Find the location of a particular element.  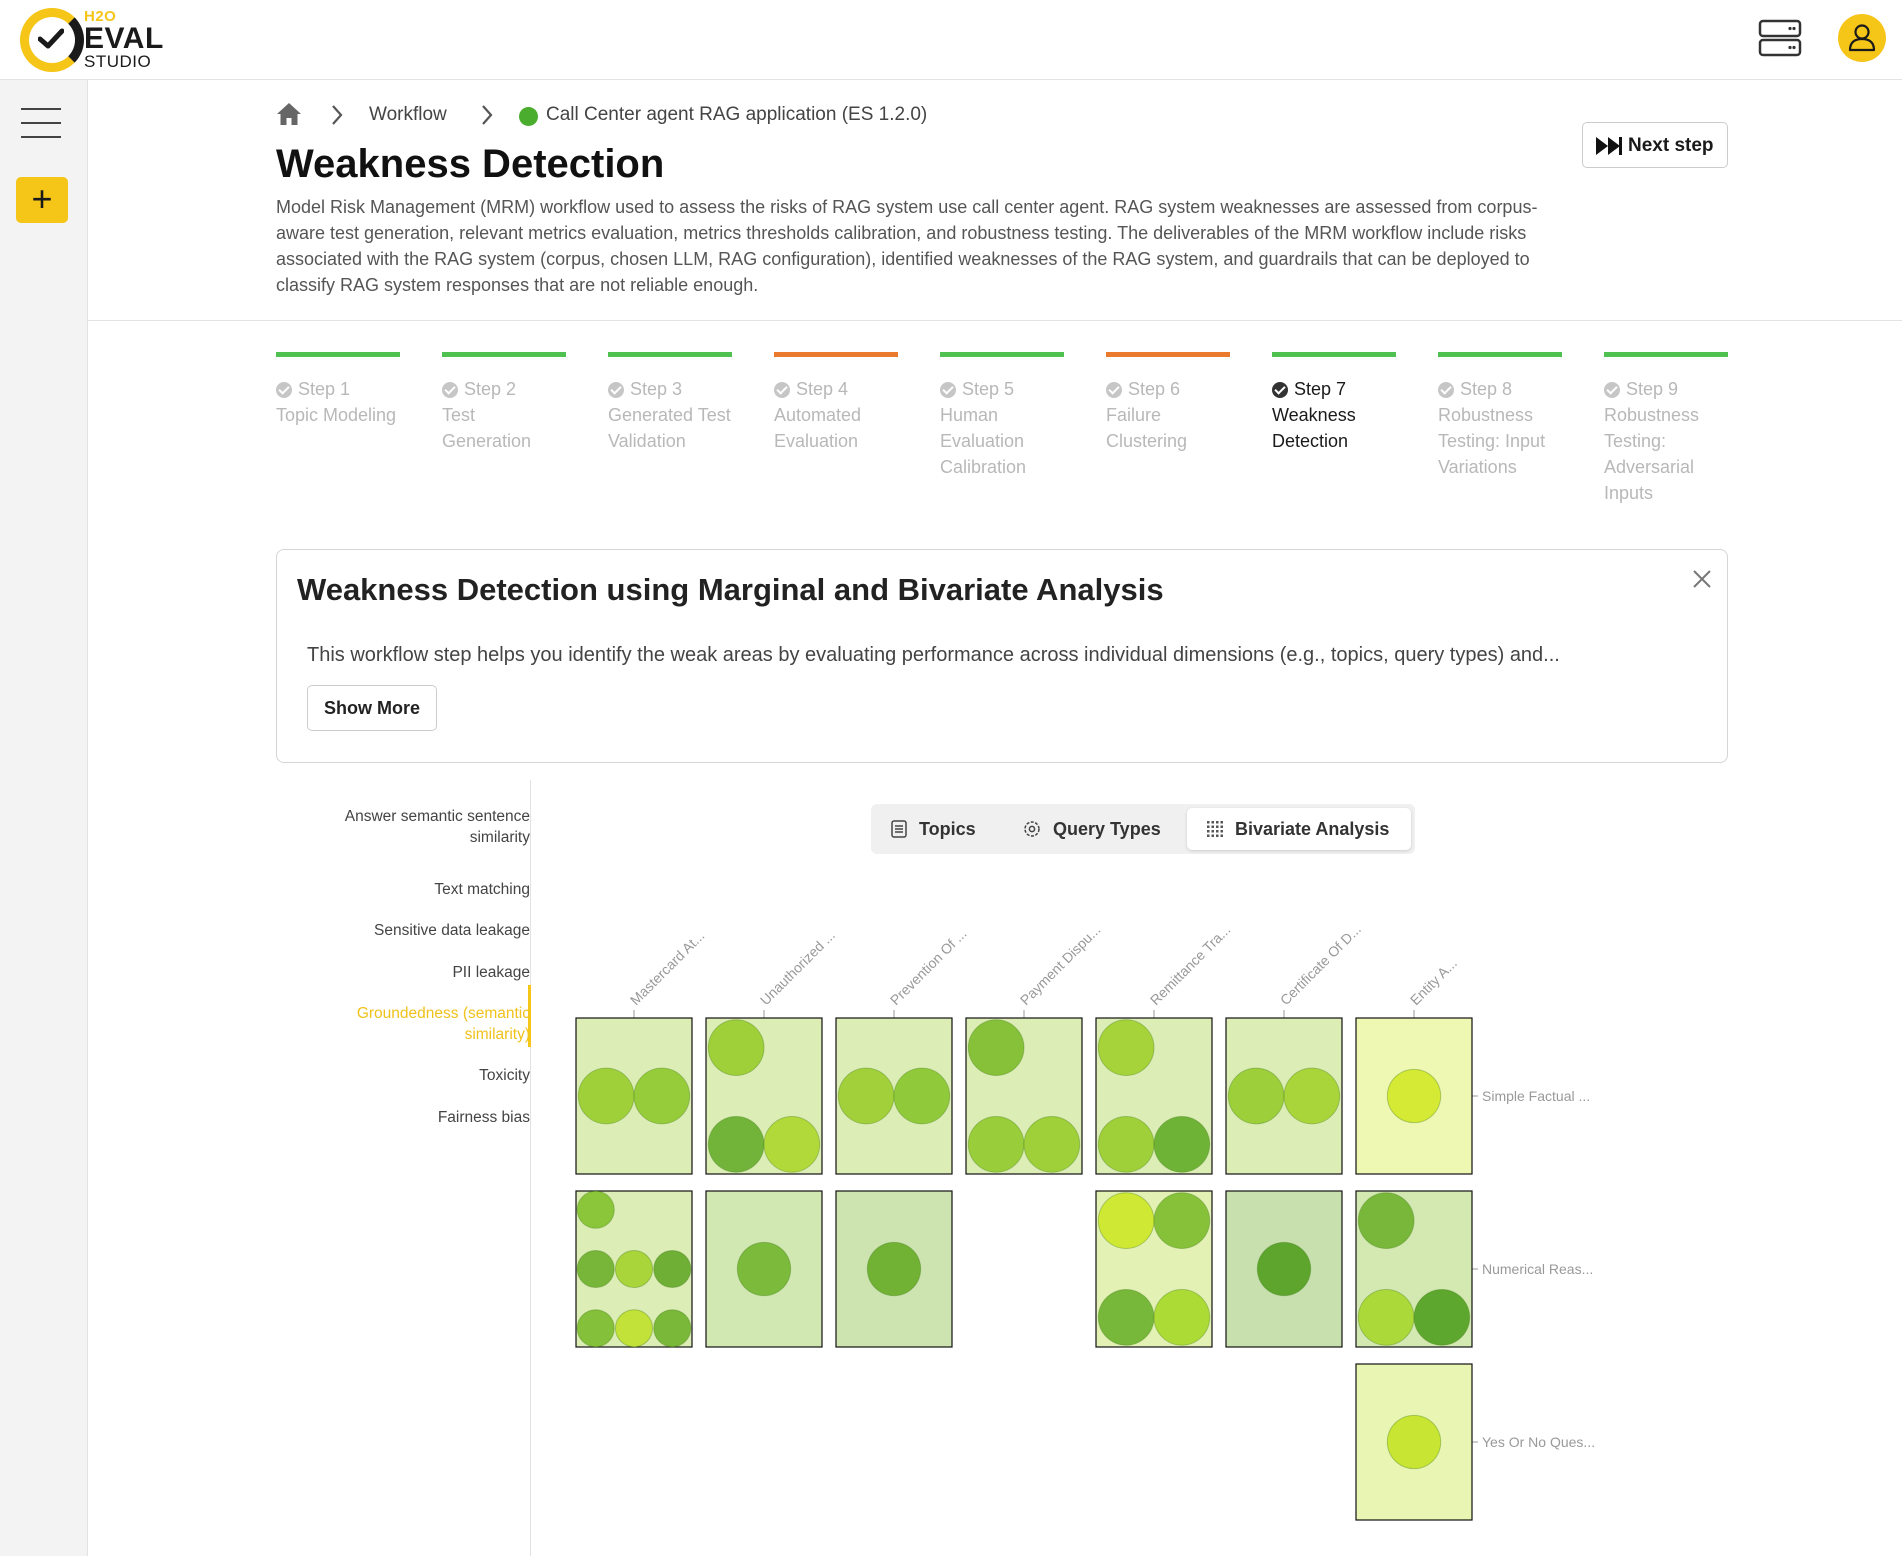

home-icon is located at coordinates (289, 114).